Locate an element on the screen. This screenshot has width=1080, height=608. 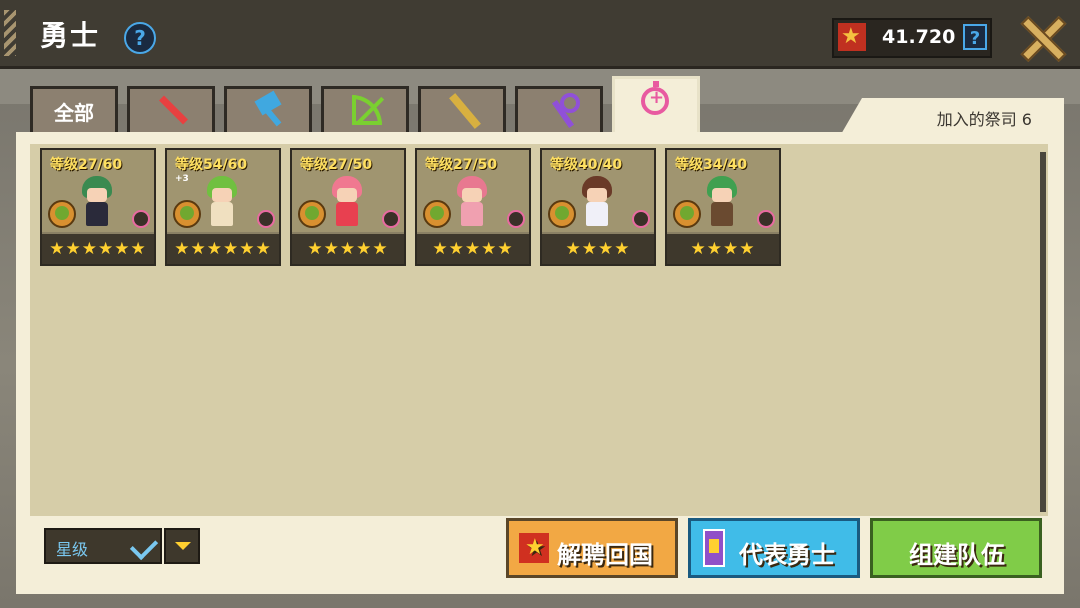
bow-icon is located at coordinates (367, 110).